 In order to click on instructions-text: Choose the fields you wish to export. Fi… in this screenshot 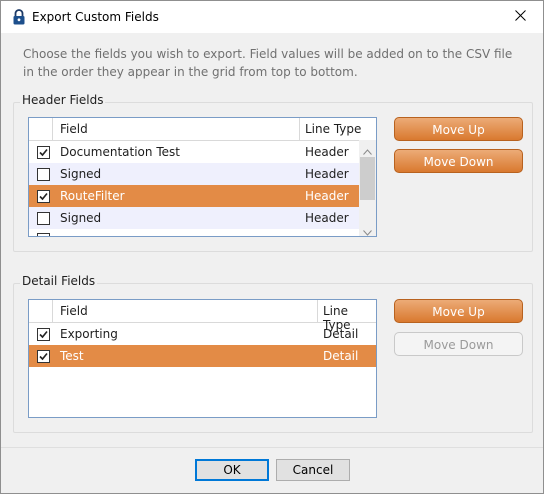, I will do `click(268, 63)`.